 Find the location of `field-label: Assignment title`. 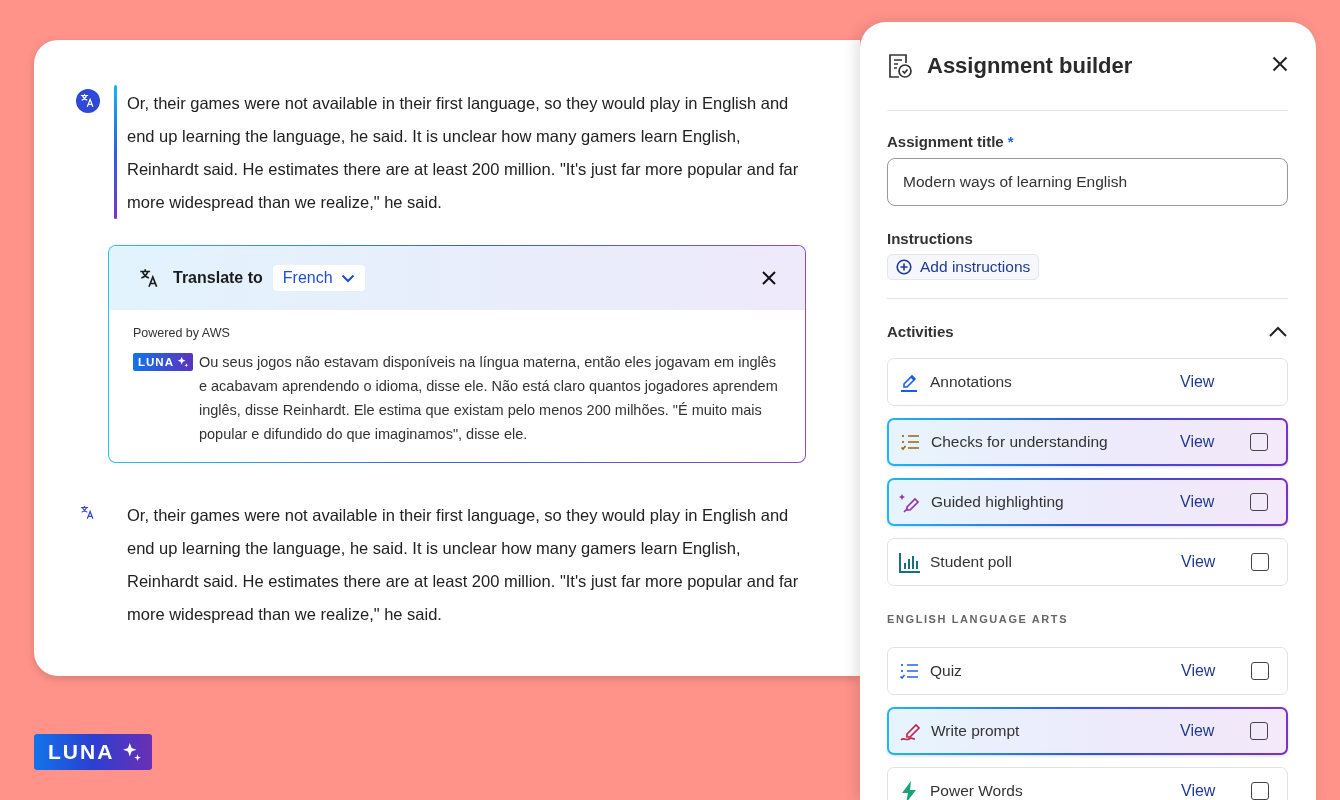

field-label: Assignment title is located at coordinates (945, 141).